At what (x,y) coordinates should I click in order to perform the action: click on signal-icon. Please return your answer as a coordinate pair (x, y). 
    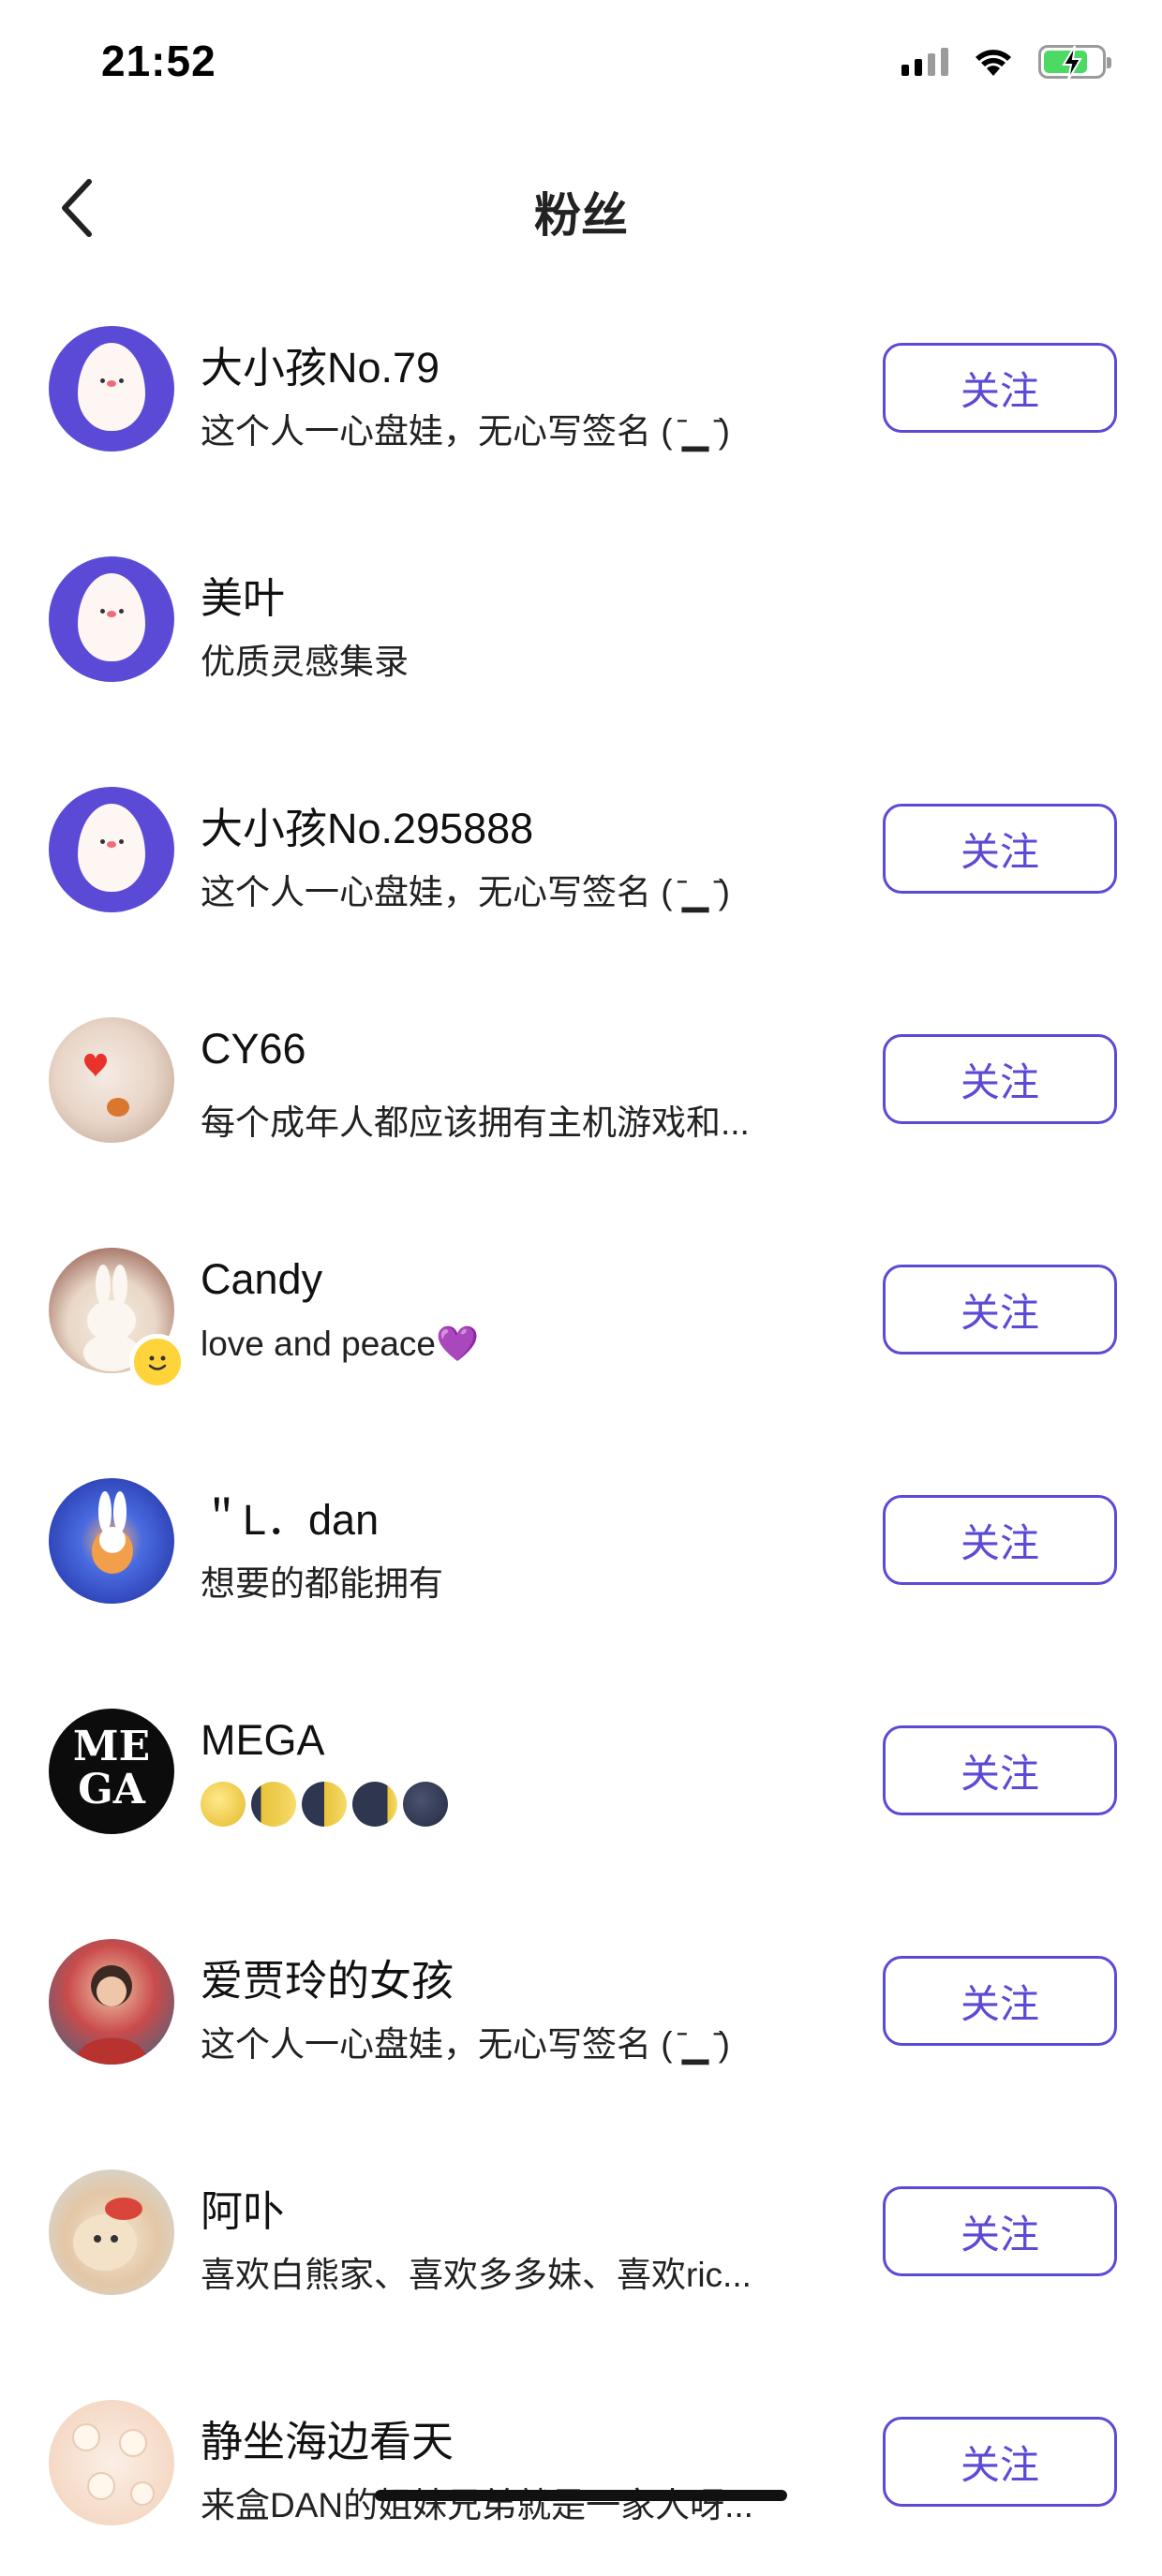
    Looking at the image, I should click on (924, 62).